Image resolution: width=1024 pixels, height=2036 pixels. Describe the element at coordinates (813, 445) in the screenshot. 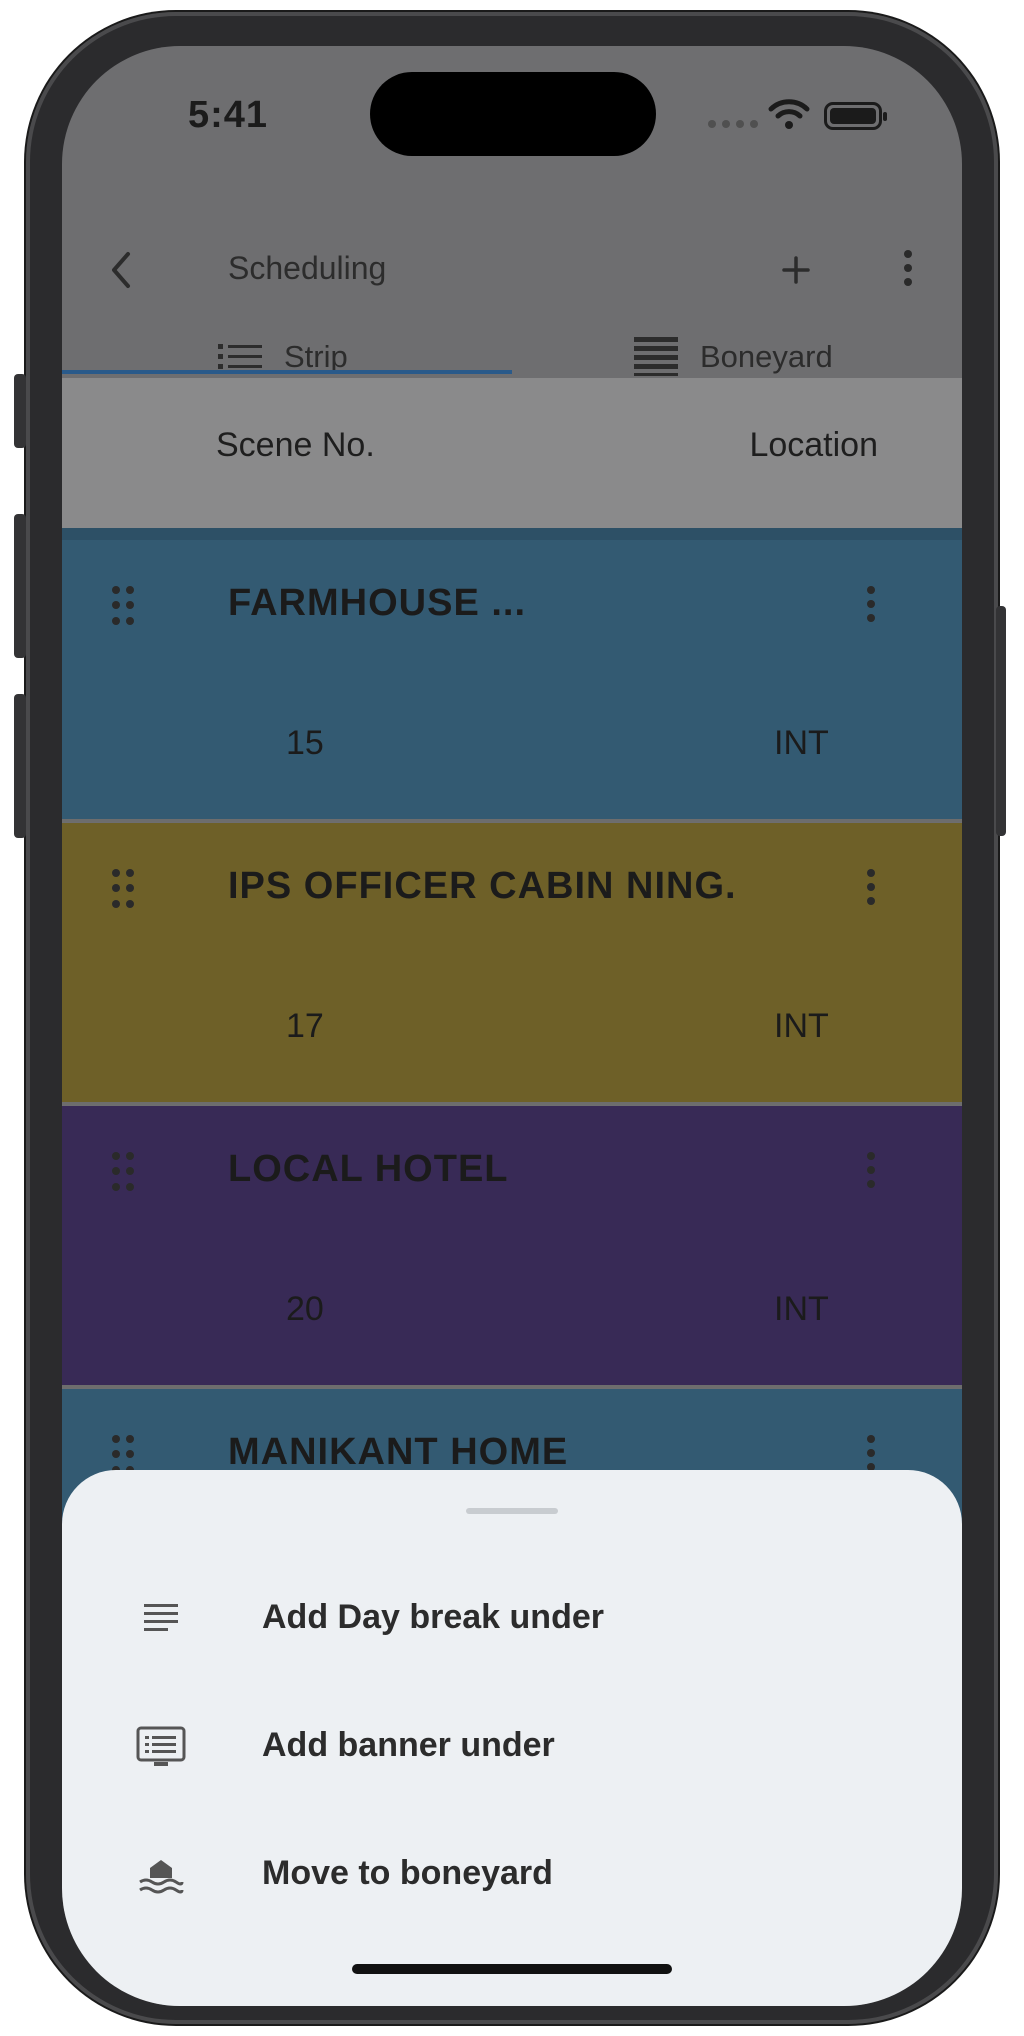

I see `column-location: Location` at that location.